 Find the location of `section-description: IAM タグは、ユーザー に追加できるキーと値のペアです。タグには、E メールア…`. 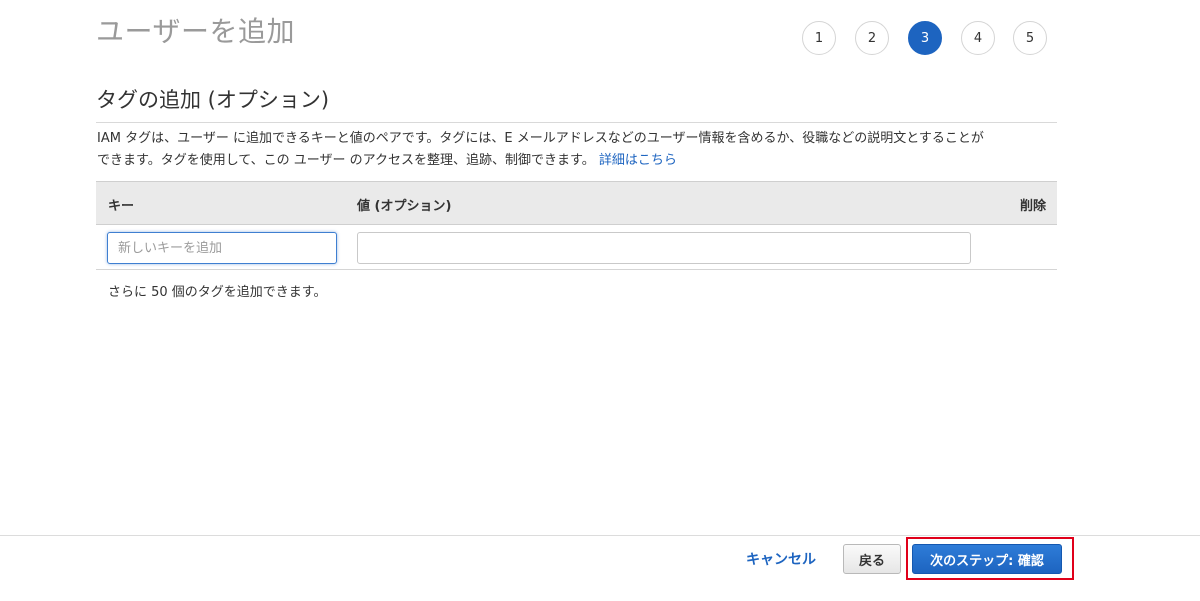

section-description: IAM タグは、ユーザー に追加できるキーと値のペアです。タグには、E メールア… is located at coordinates (577, 150).